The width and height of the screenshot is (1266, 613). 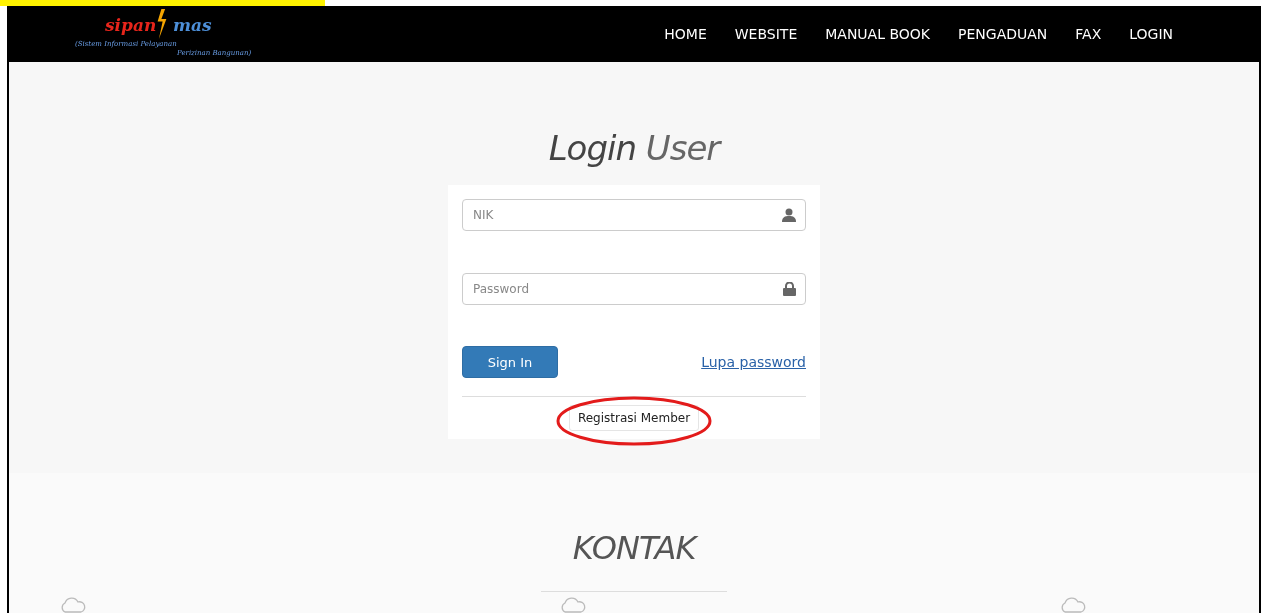 I want to click on forgot-password-link: Lupa password, so click(x=753, y=362).